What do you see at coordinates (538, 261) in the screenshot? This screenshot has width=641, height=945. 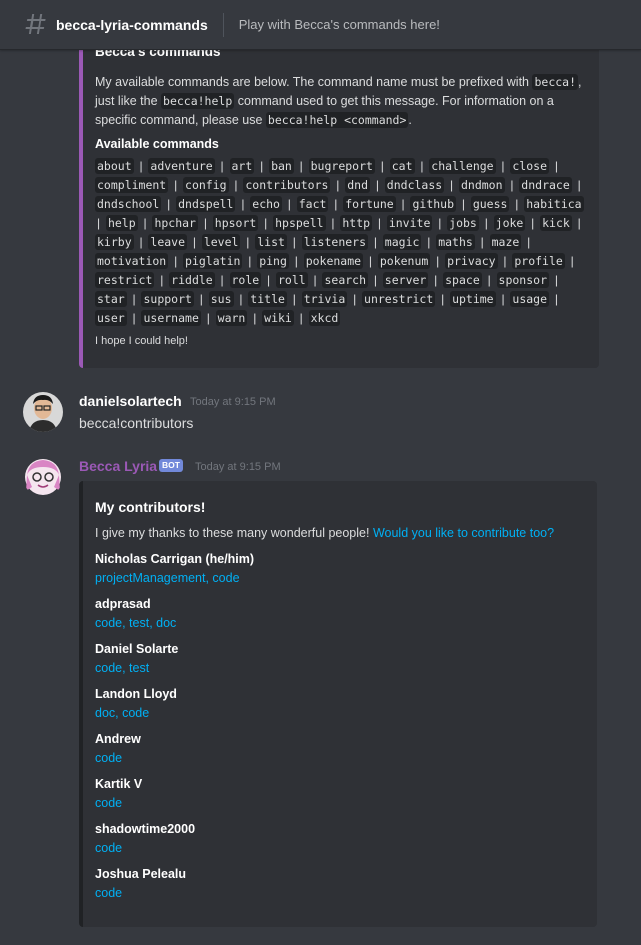 I see `command-profile: profile` at bounding box center [538, 261].